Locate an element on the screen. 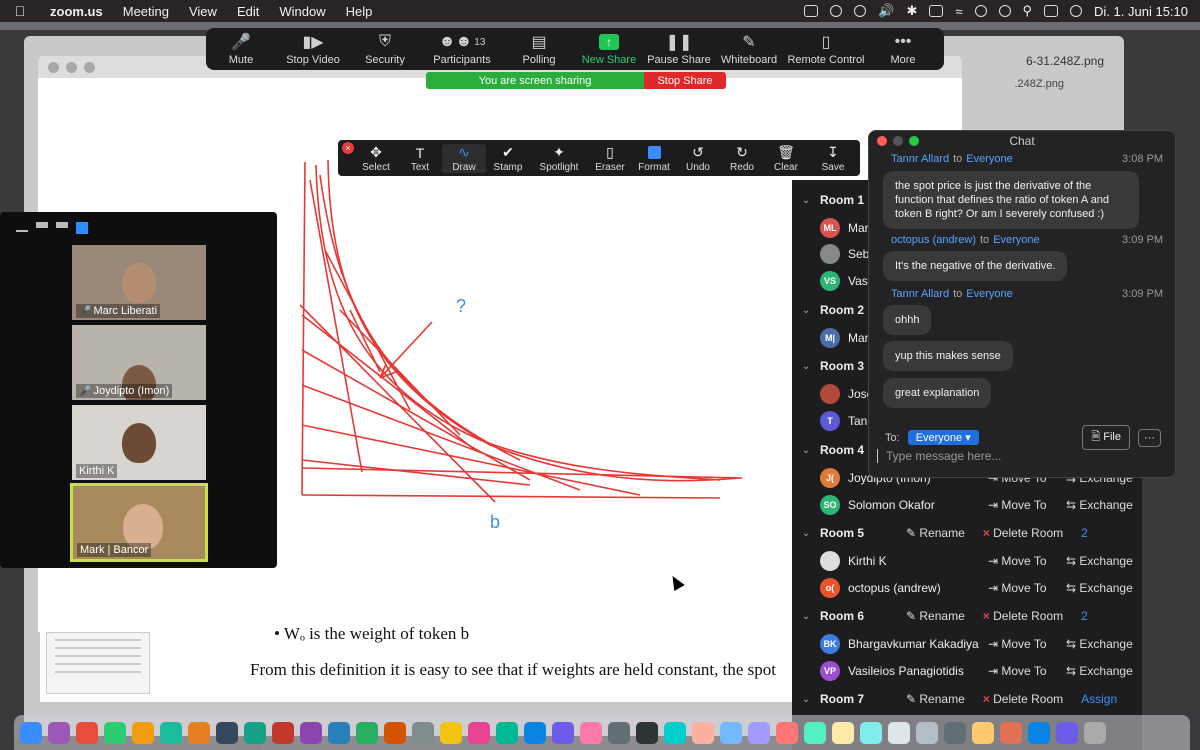 The height and width of the screenshot is (750, 1200). assign-button: Assign is located at coordinates (1099, 699).